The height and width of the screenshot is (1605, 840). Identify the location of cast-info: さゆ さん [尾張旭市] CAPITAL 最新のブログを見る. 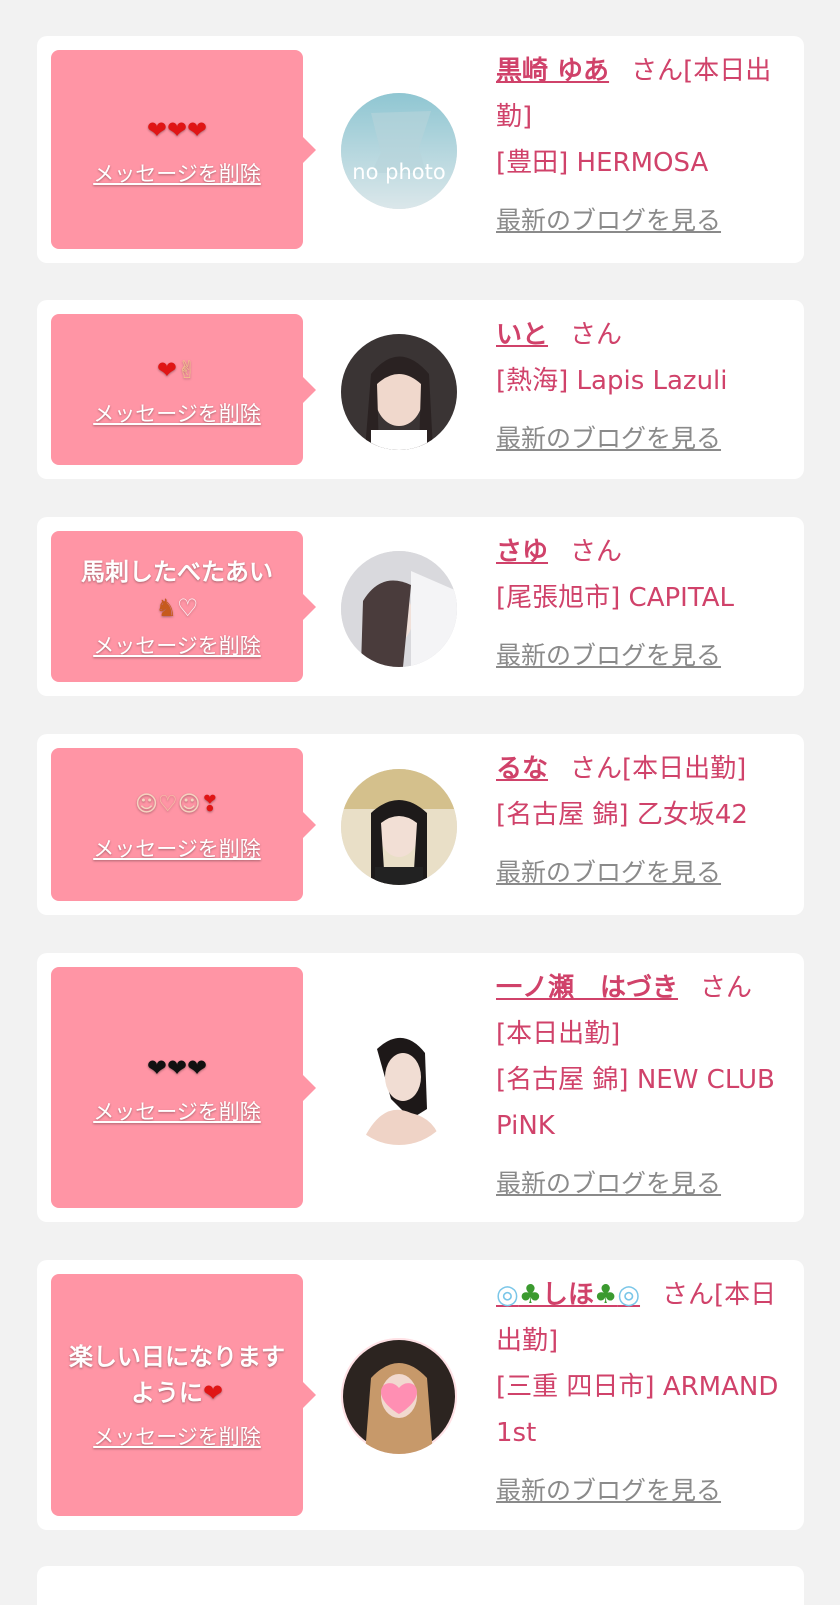
(646, 604).